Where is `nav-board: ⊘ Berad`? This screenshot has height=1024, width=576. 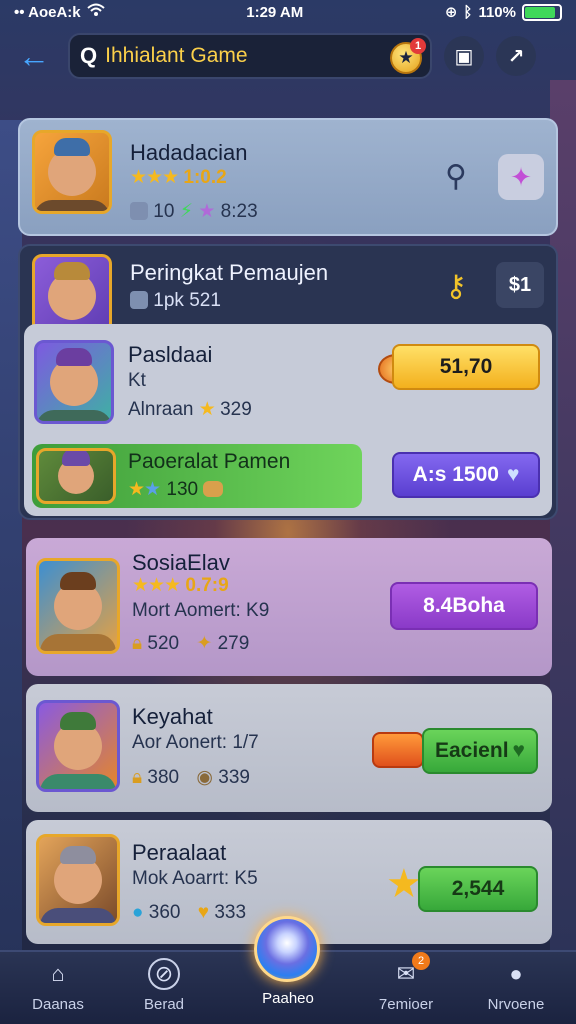
nav-board: ⊘ Berad is located at coordinates (164, 990).